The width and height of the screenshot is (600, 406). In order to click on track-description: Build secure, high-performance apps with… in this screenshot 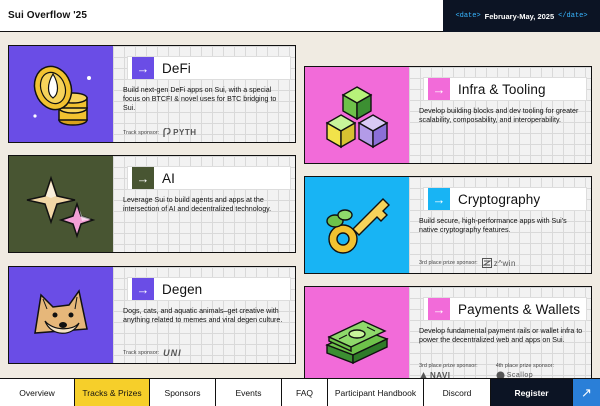, I will do `click(493, 225)`.